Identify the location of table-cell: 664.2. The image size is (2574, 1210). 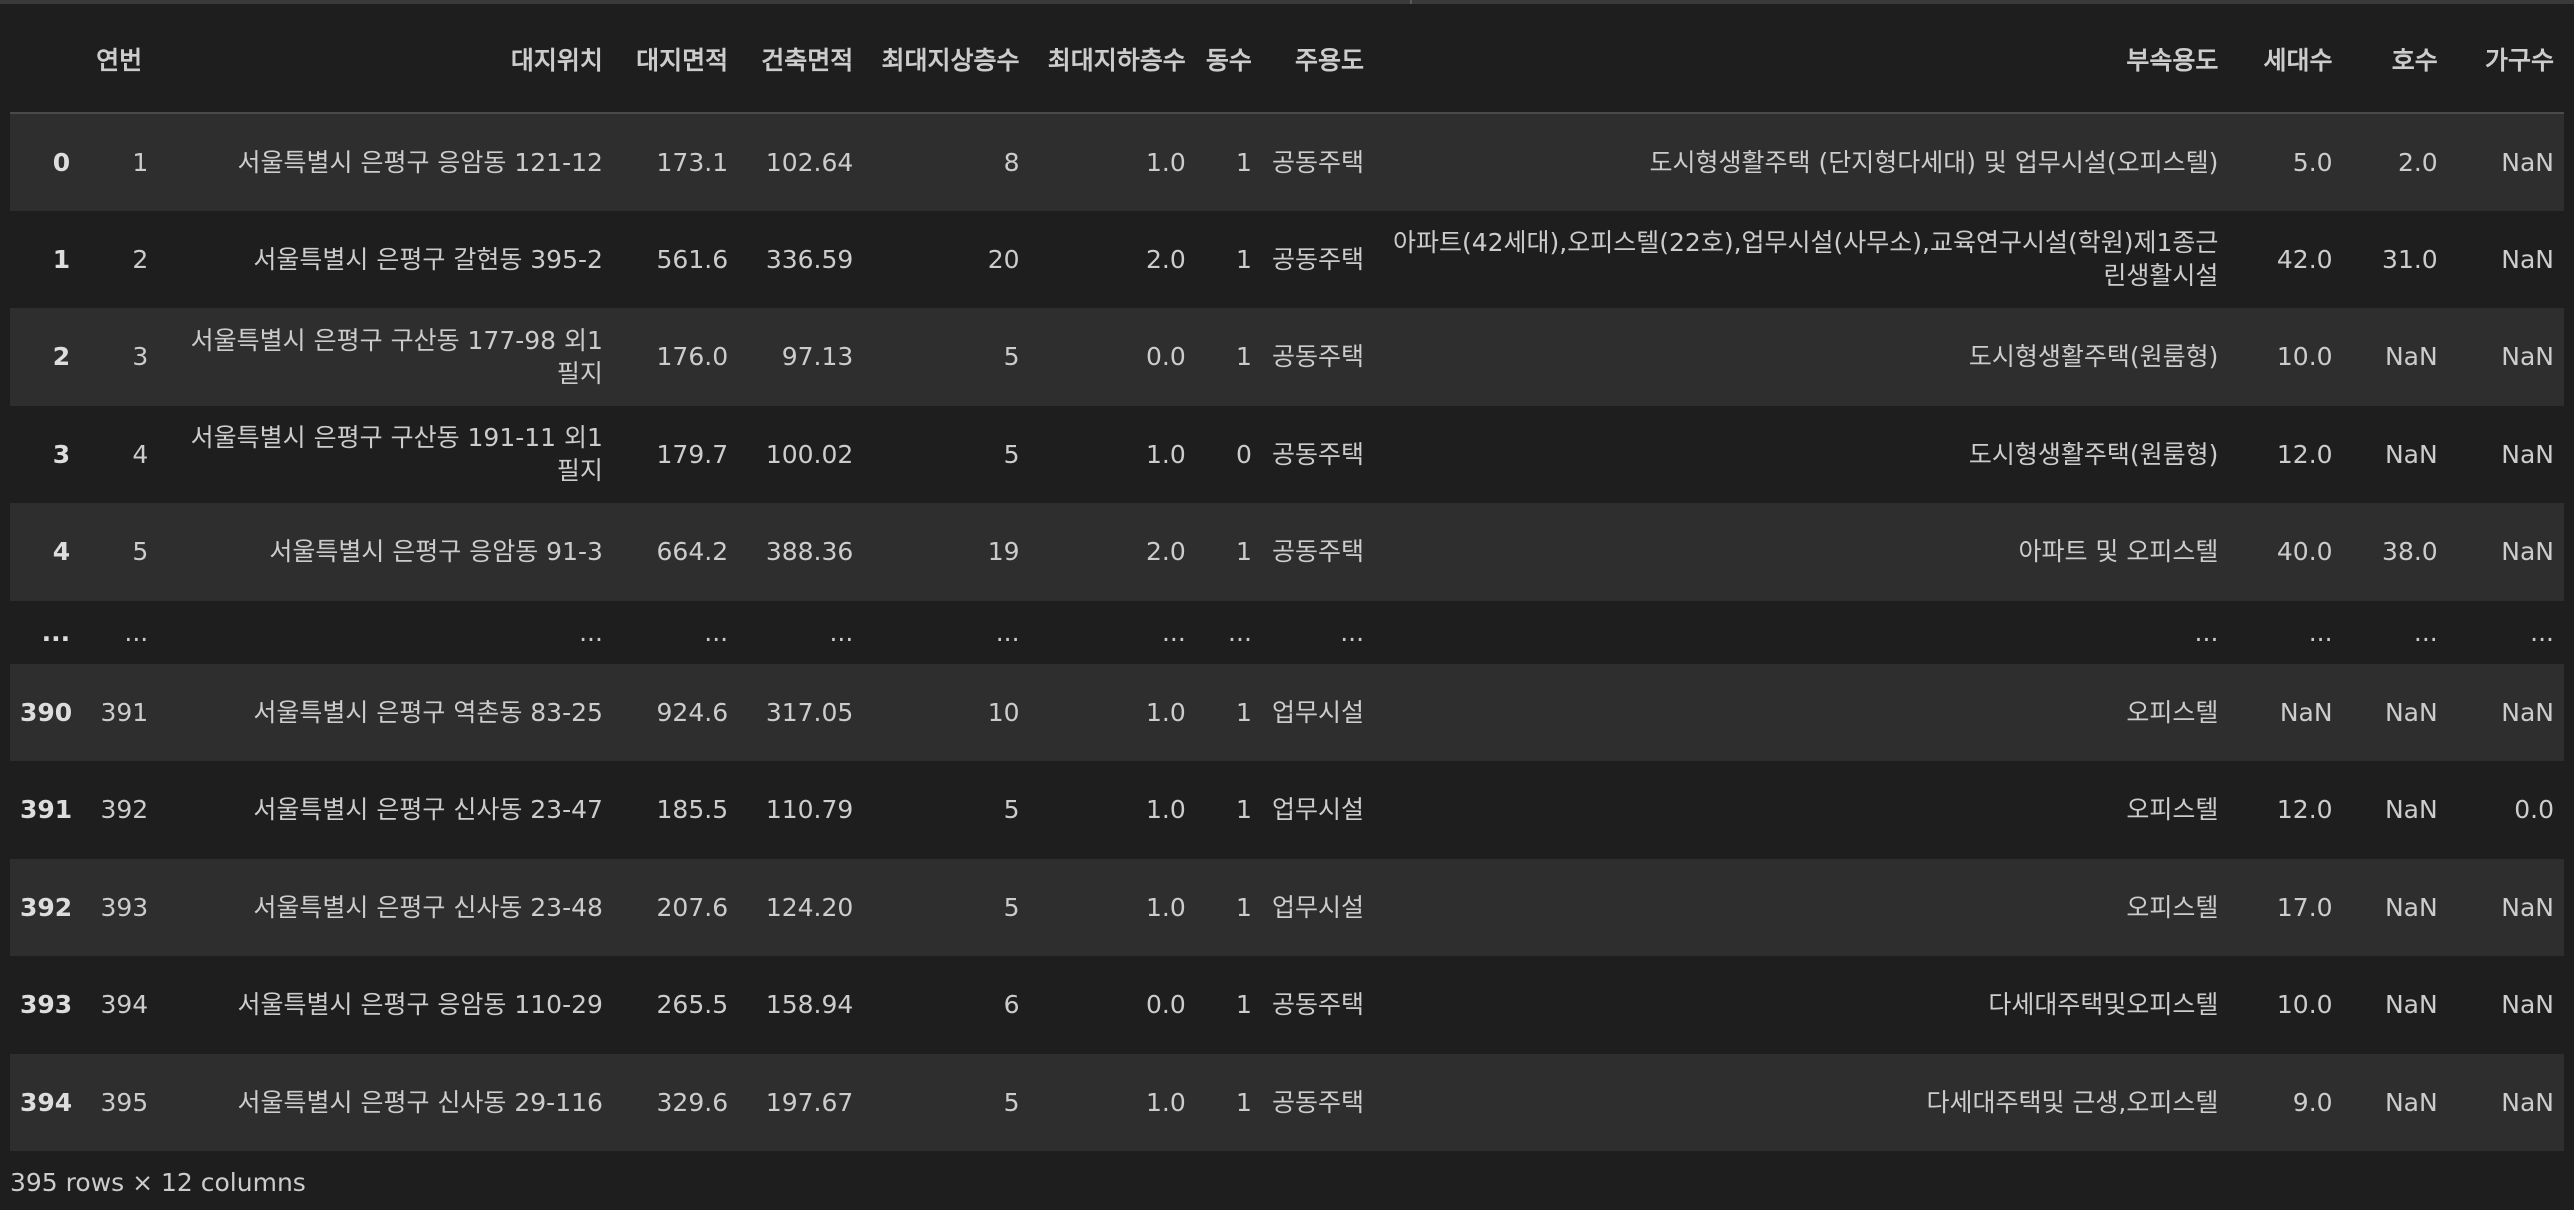
(692, 552).